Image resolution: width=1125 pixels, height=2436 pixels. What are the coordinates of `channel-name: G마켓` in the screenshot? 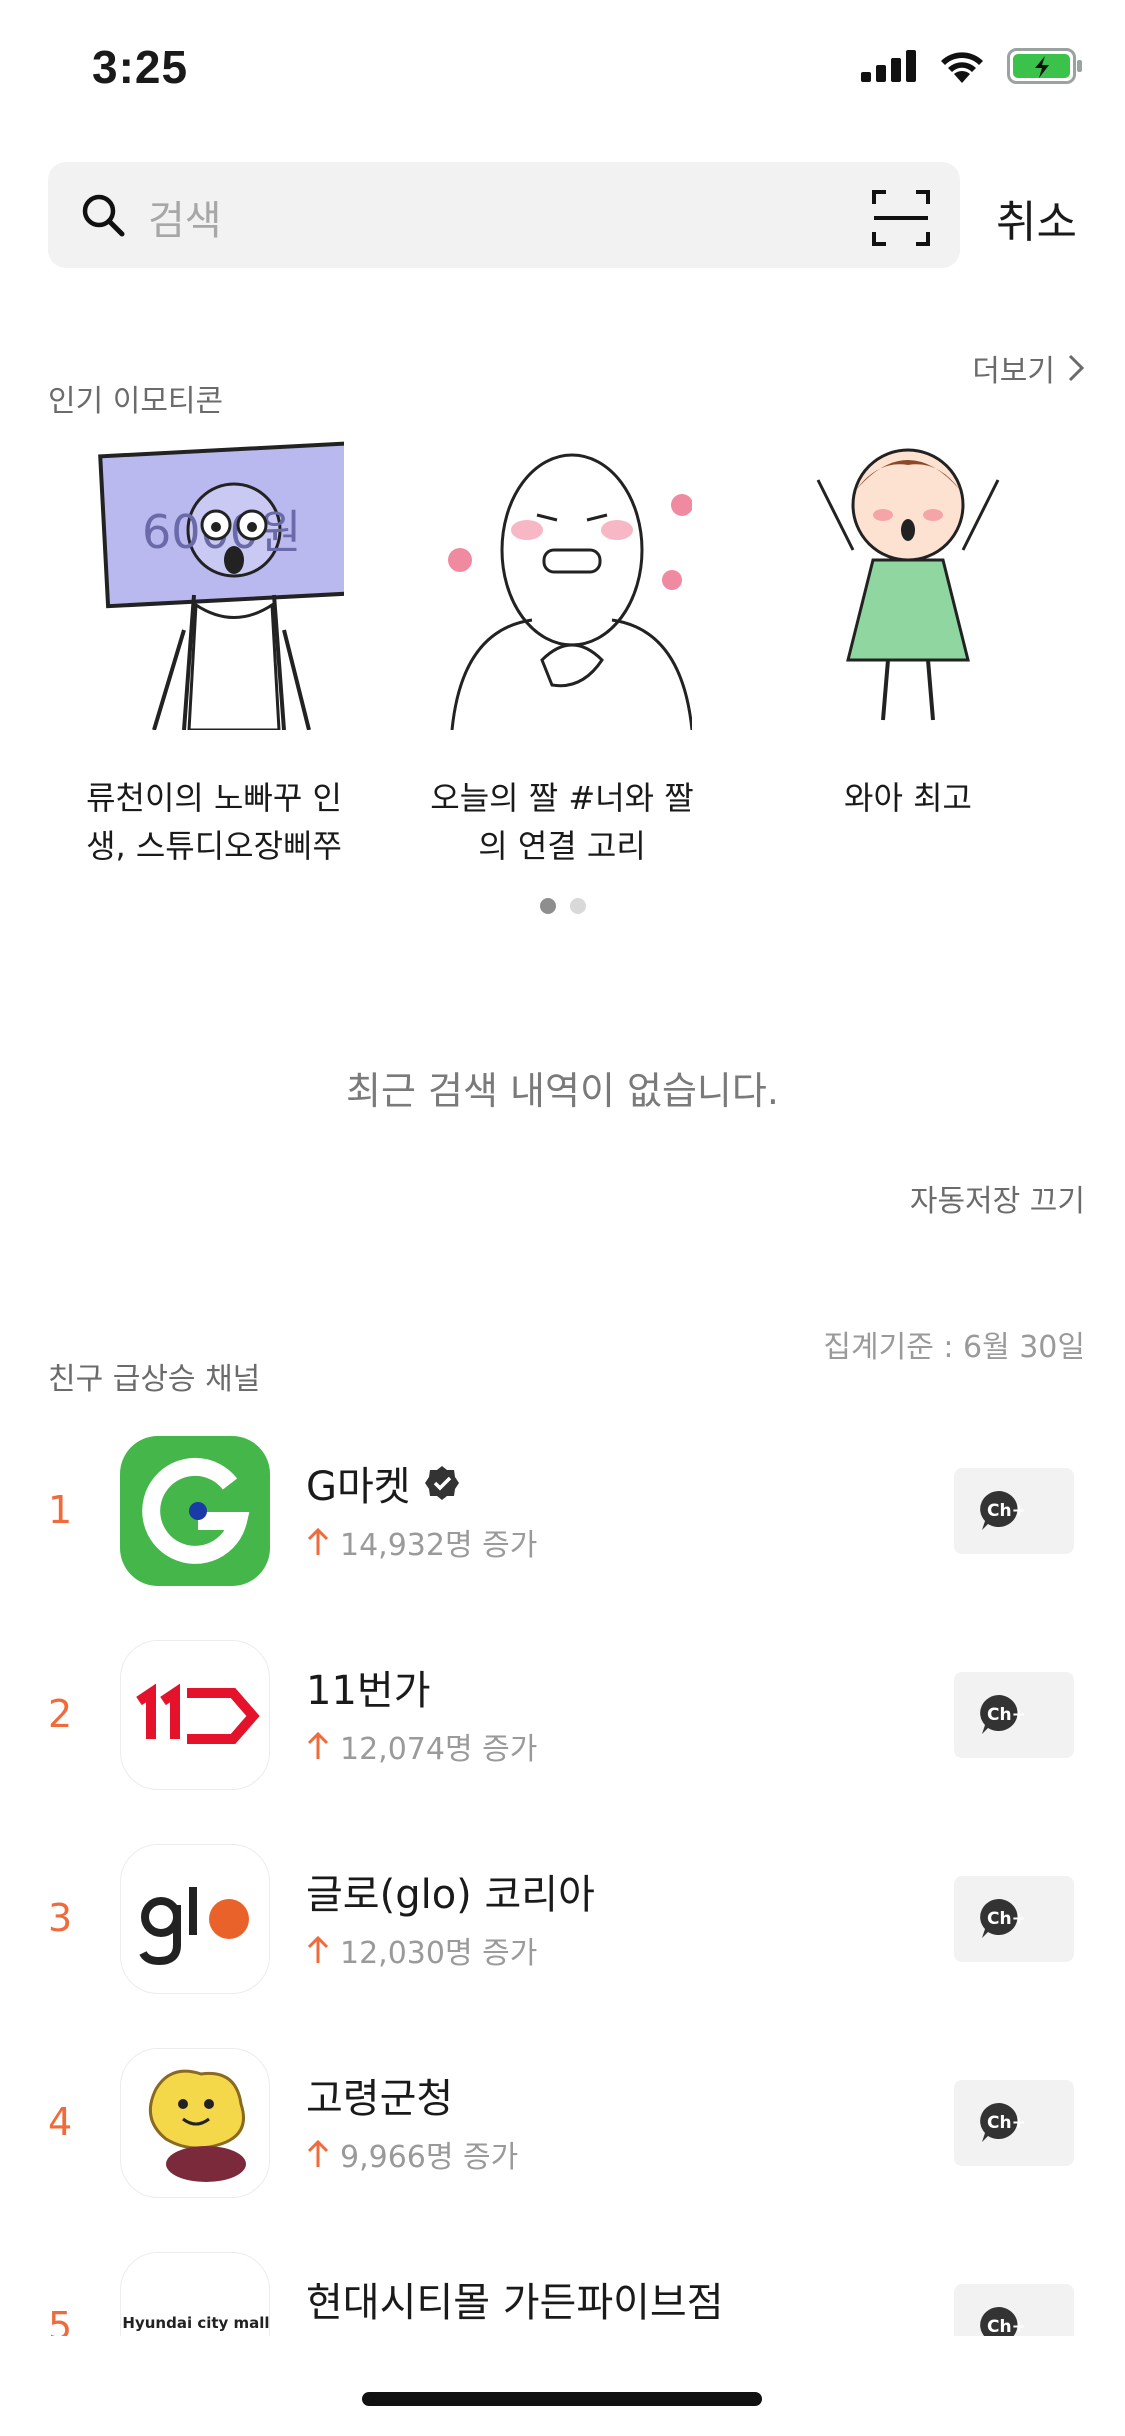 It's located at (358, 1487).